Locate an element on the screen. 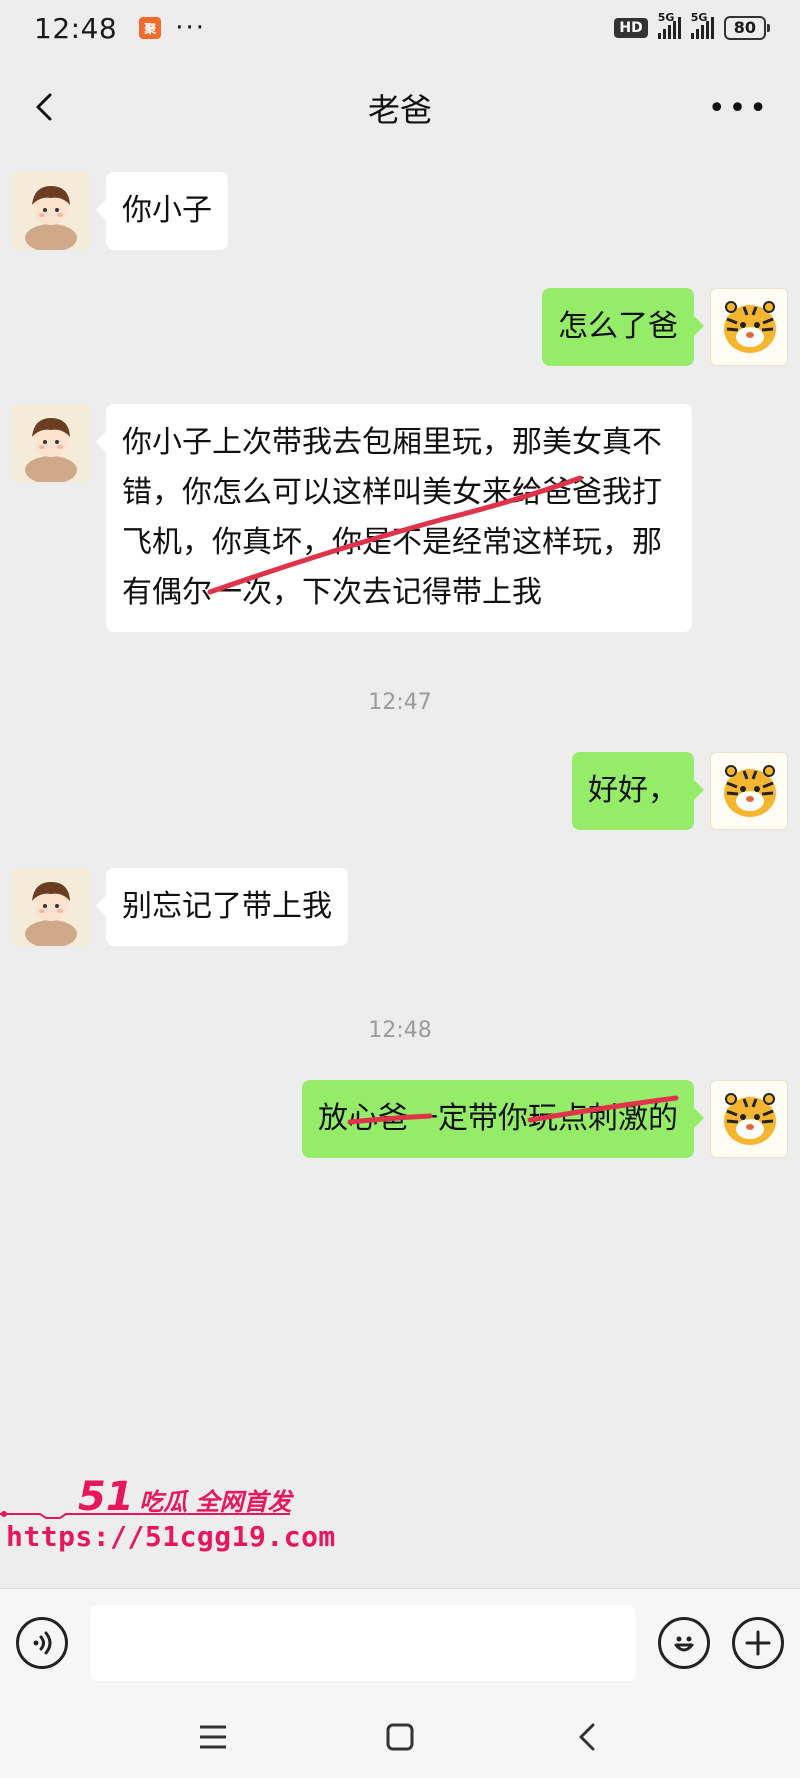 This screenshot has height=1778, width=800. home-icon is located at coordinates (400, 1737).